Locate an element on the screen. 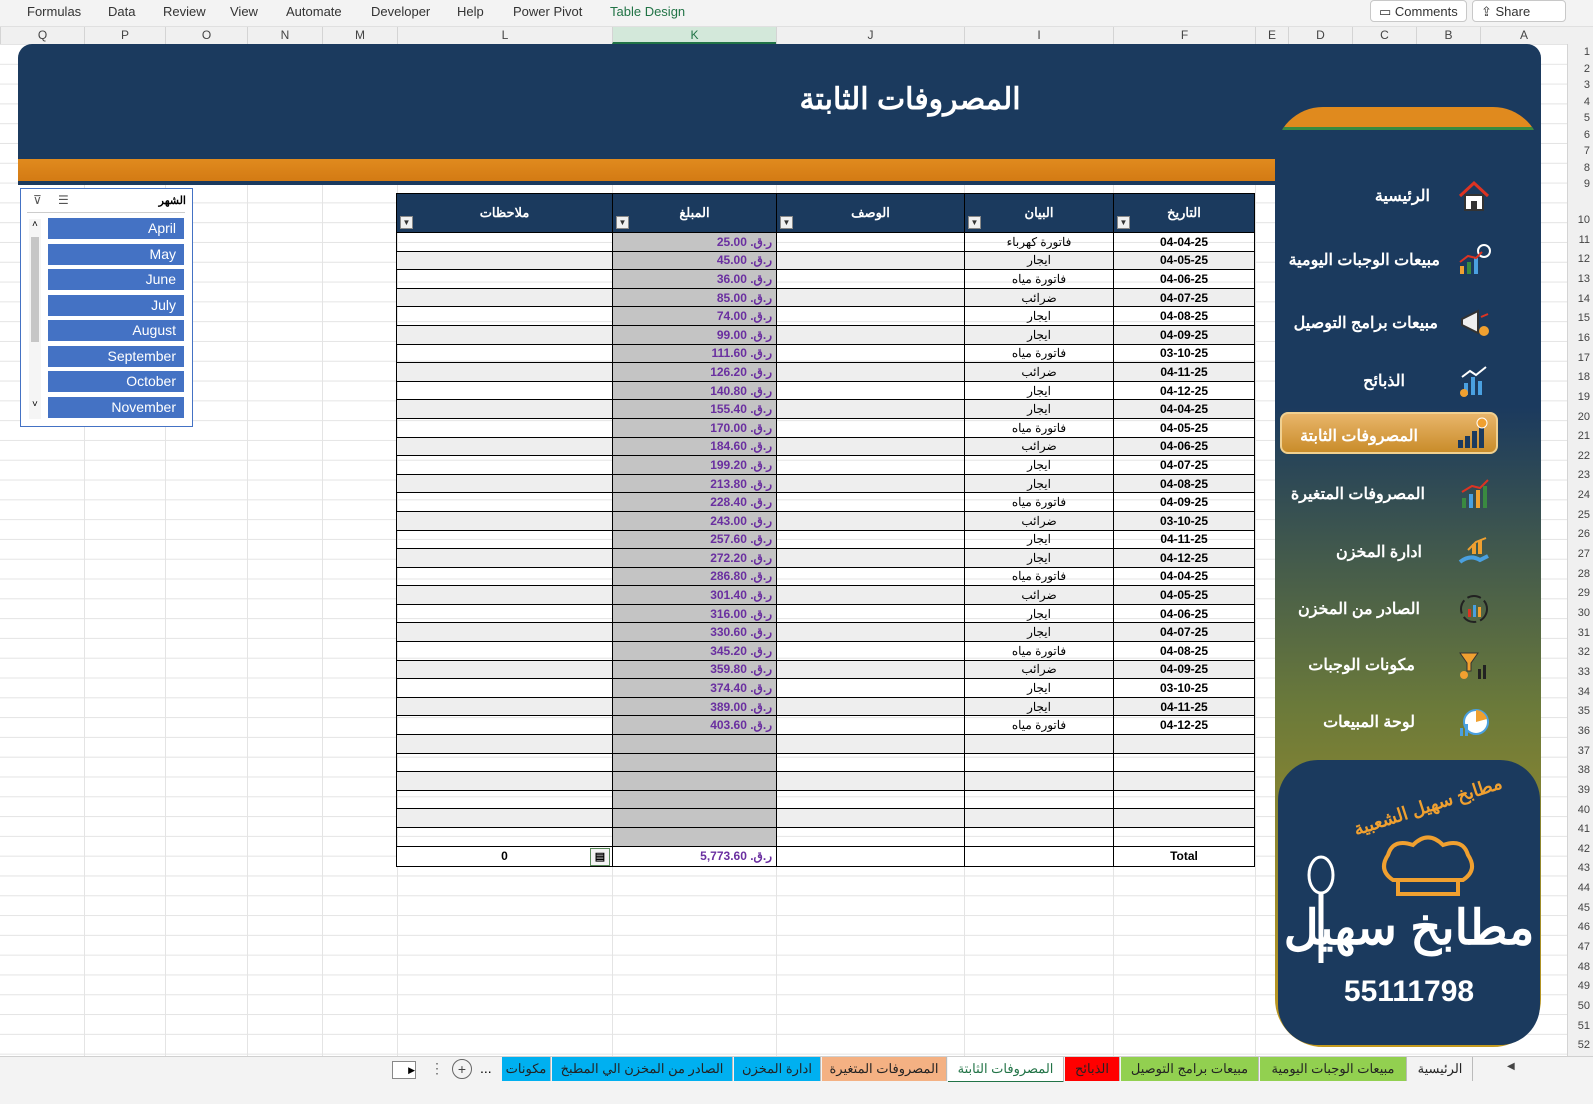  amount-cell: ر.ق. 99.00 is located at coordinates (694, 334).